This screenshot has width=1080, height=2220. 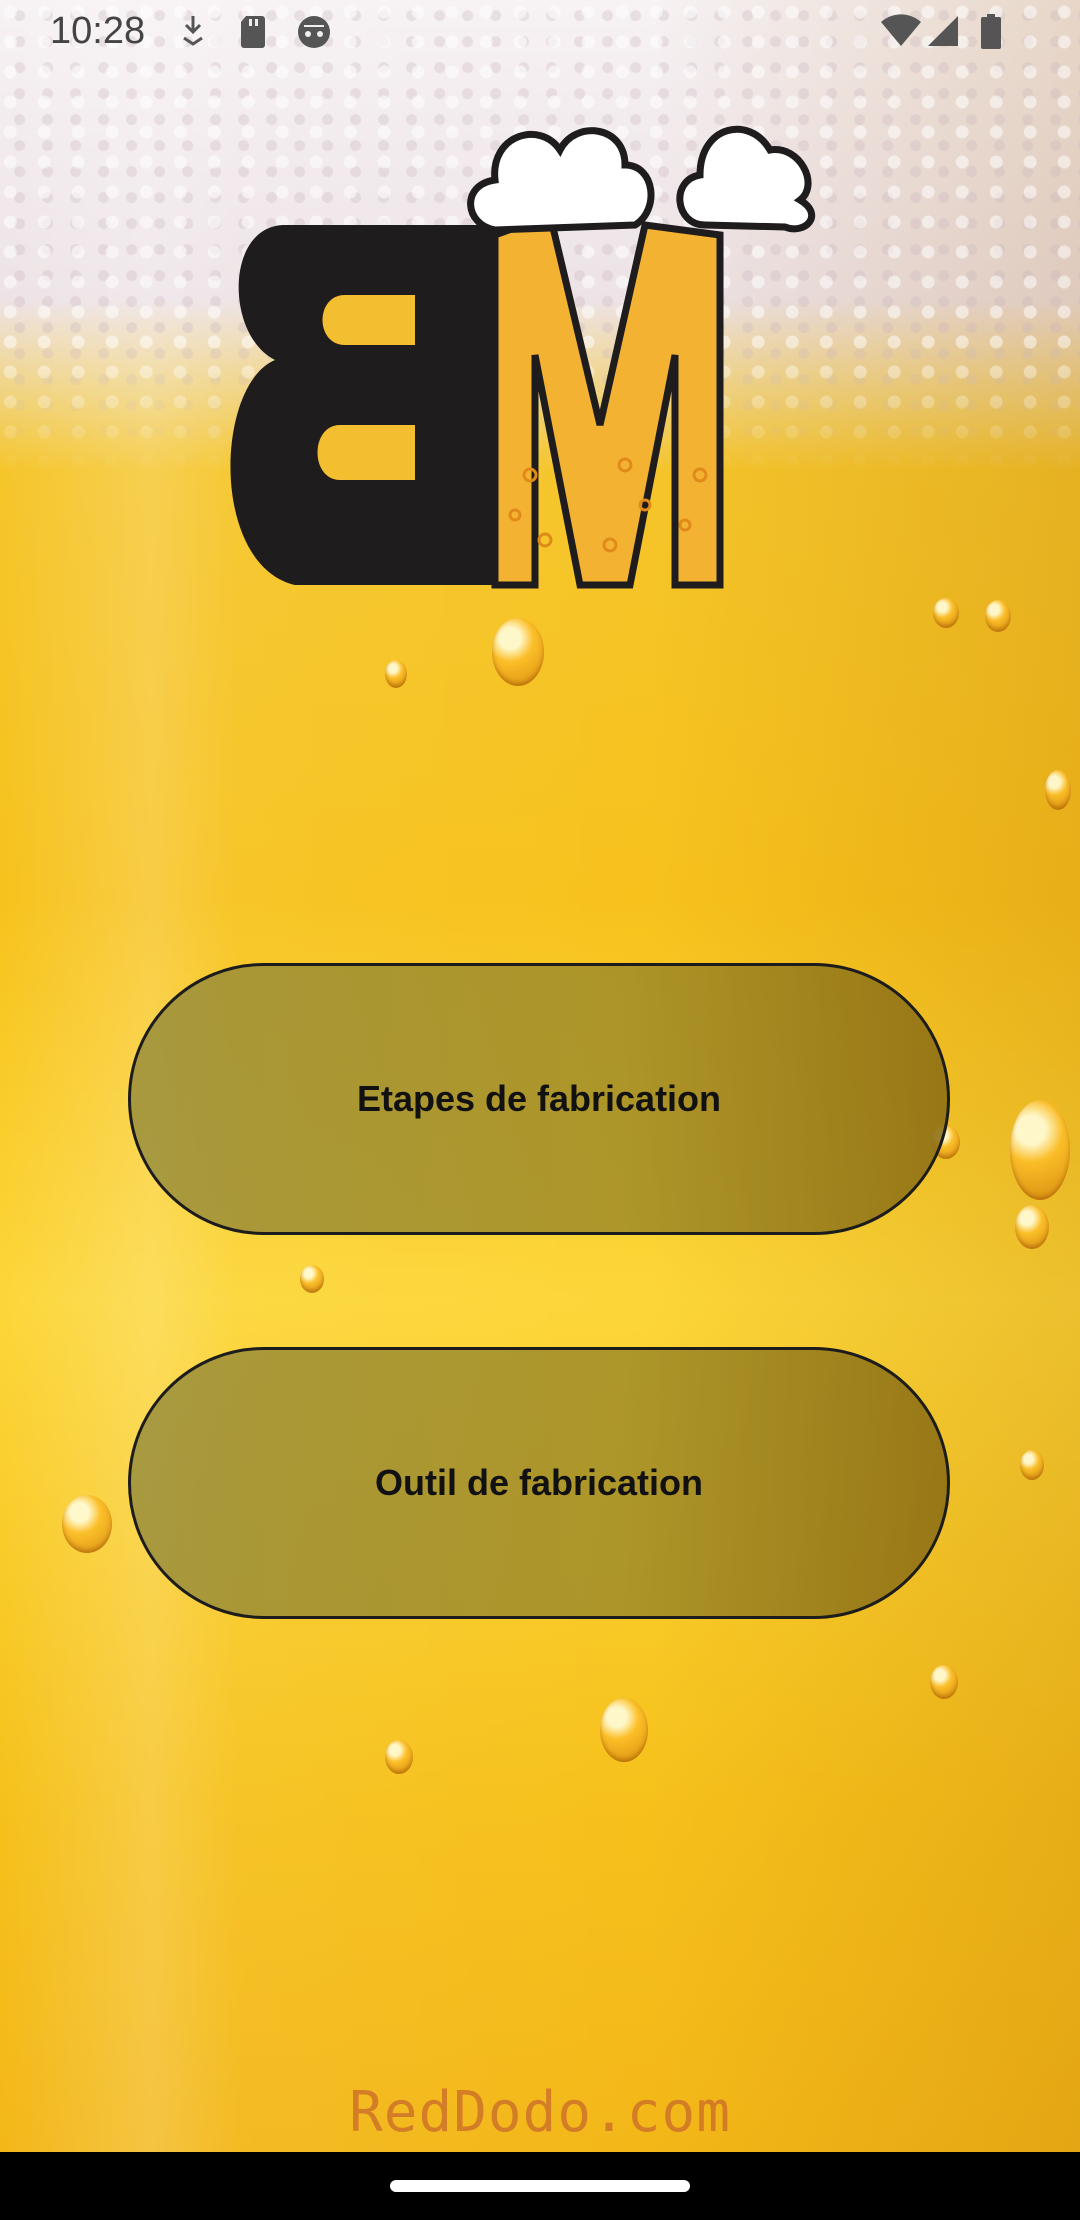 I want to click on manufacturing-tool-button: Outil de fabrication, so click(x=539, y=1483).